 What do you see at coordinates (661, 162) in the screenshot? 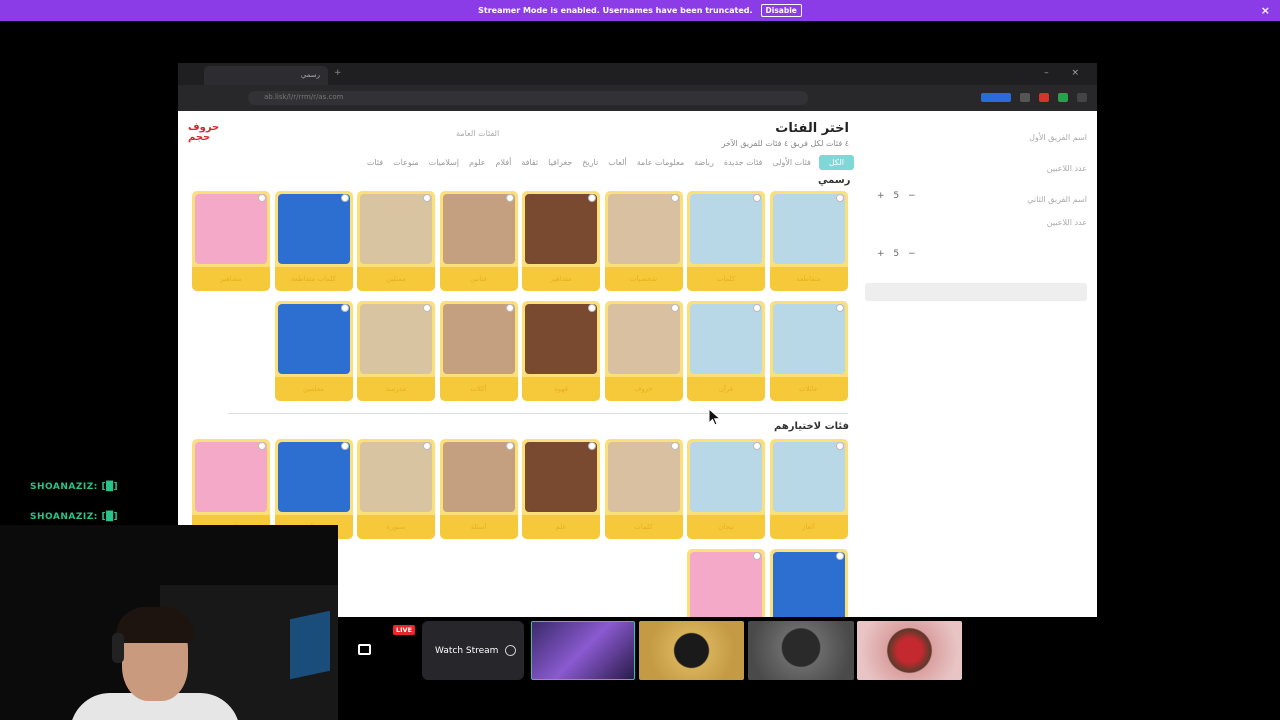
I see `category-tab: معلومات عامة` at bounding box center [661, 162].